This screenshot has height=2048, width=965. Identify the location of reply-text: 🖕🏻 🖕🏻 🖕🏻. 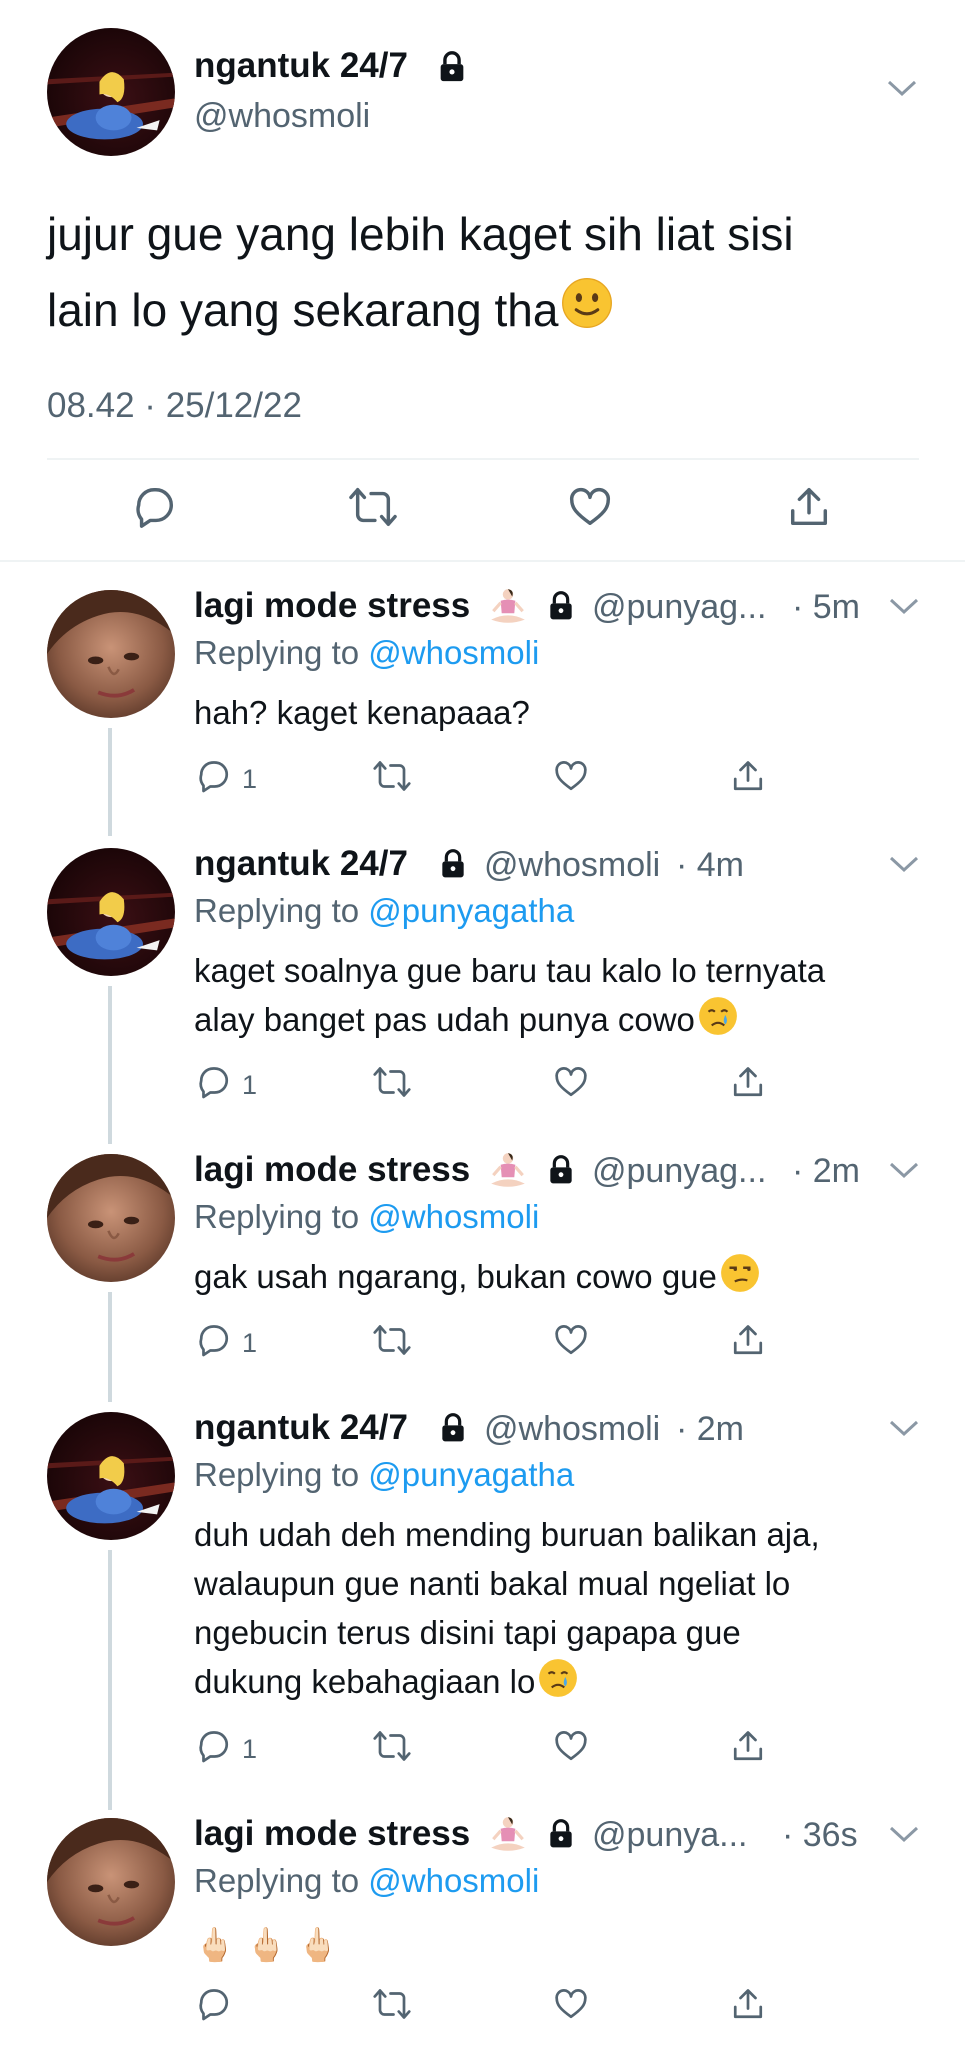
(564, 1944).